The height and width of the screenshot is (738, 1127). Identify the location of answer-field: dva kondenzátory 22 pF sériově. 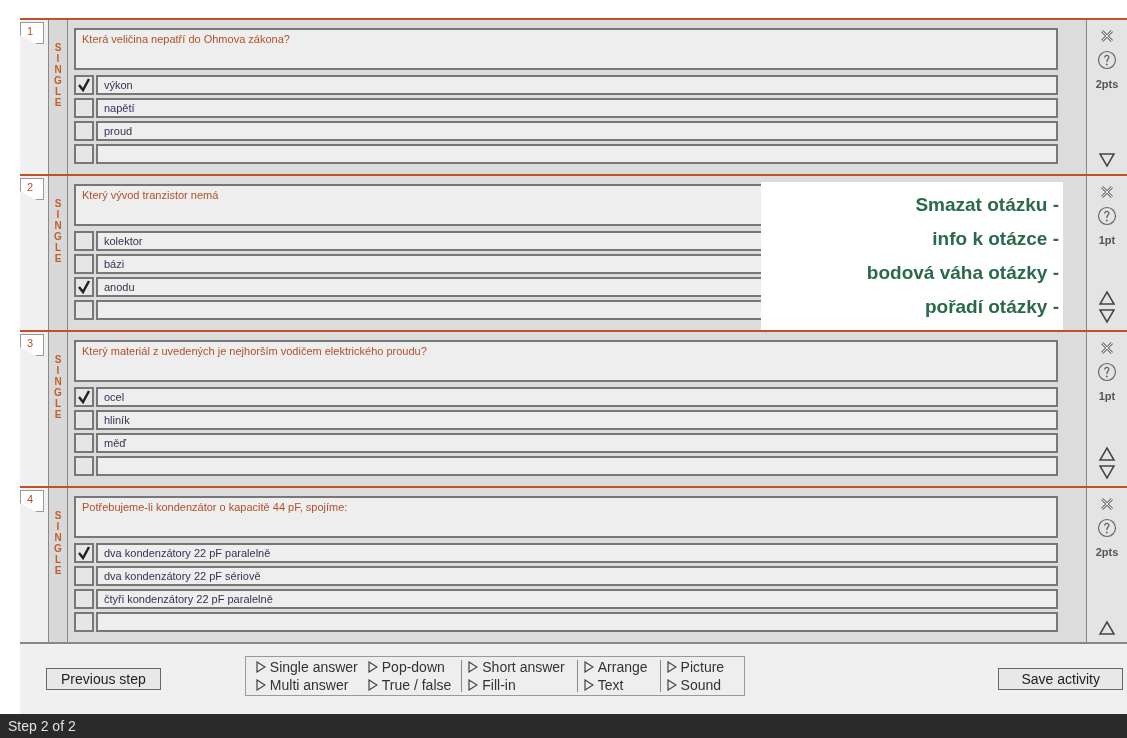
(577, 576).